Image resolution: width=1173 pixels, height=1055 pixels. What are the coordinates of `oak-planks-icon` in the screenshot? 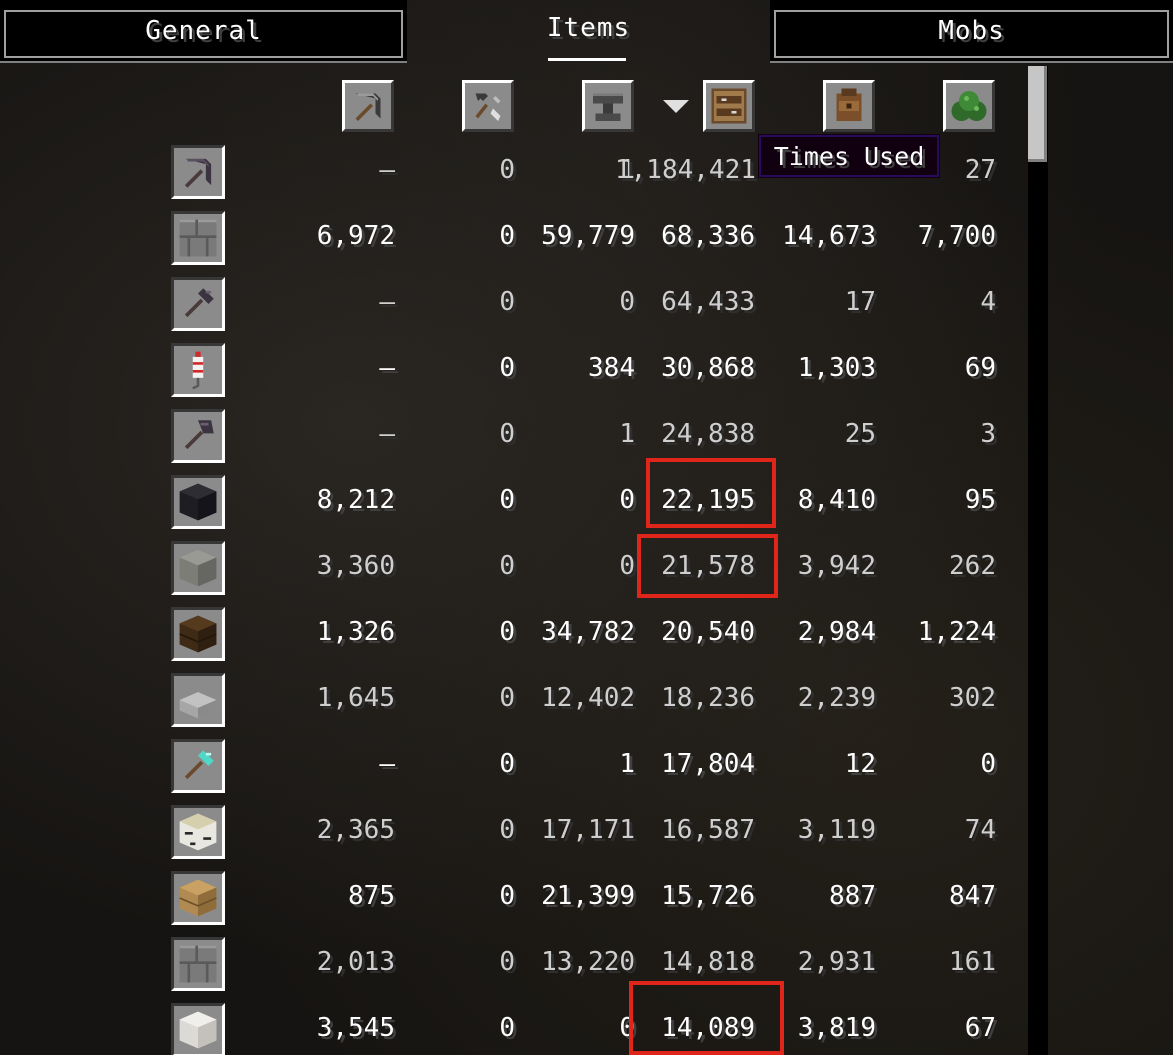 It's located at (198, 898).